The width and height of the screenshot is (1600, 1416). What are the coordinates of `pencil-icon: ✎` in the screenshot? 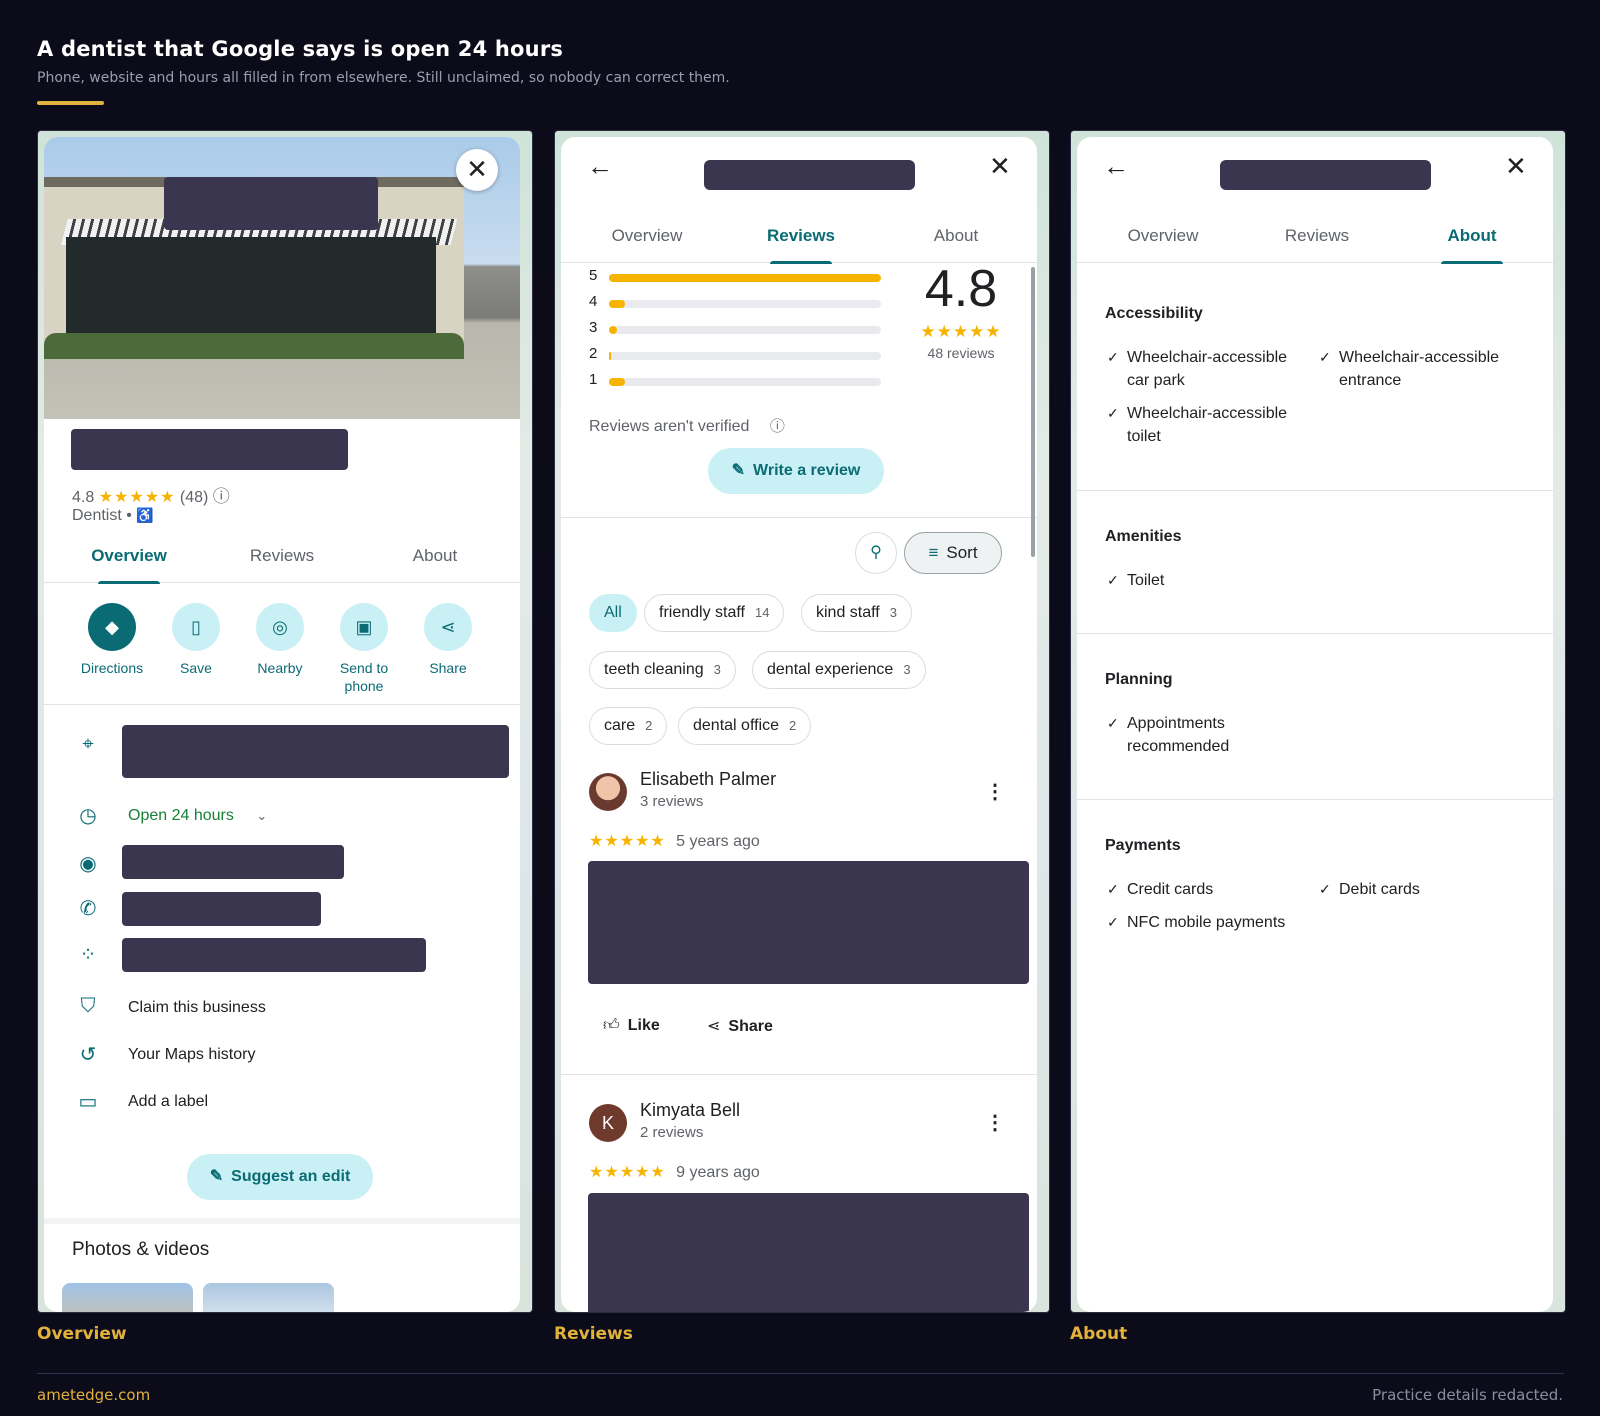 It's located at (216, 1176).